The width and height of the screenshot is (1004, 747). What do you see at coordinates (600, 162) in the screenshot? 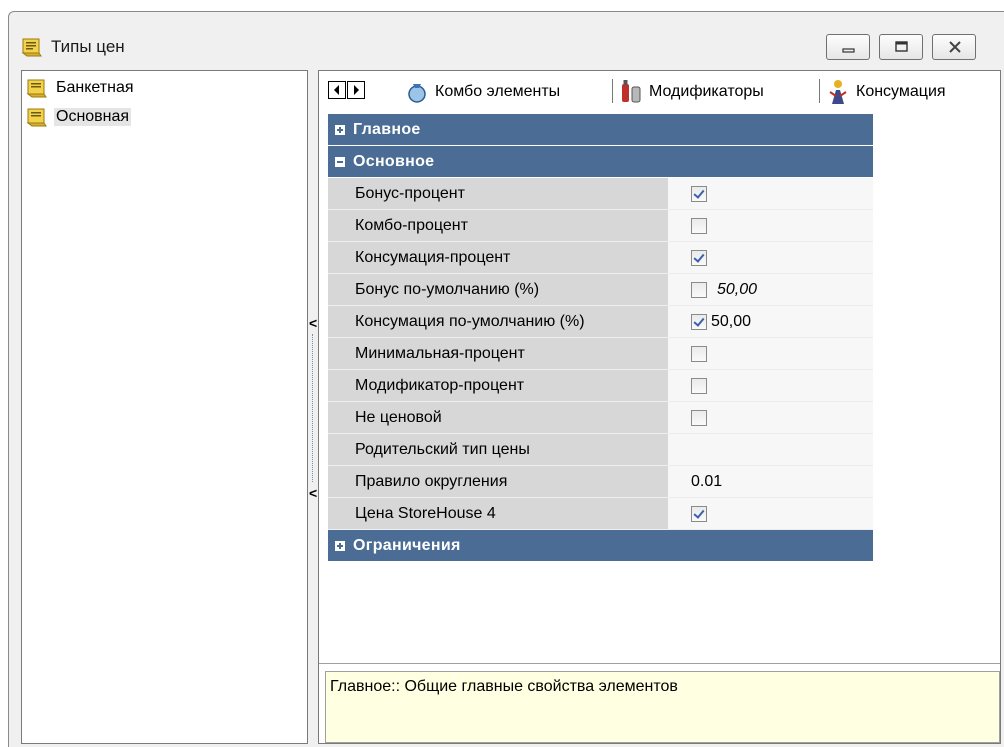
I see `group-header-basic: Основное` at bounding box center [600, 162].